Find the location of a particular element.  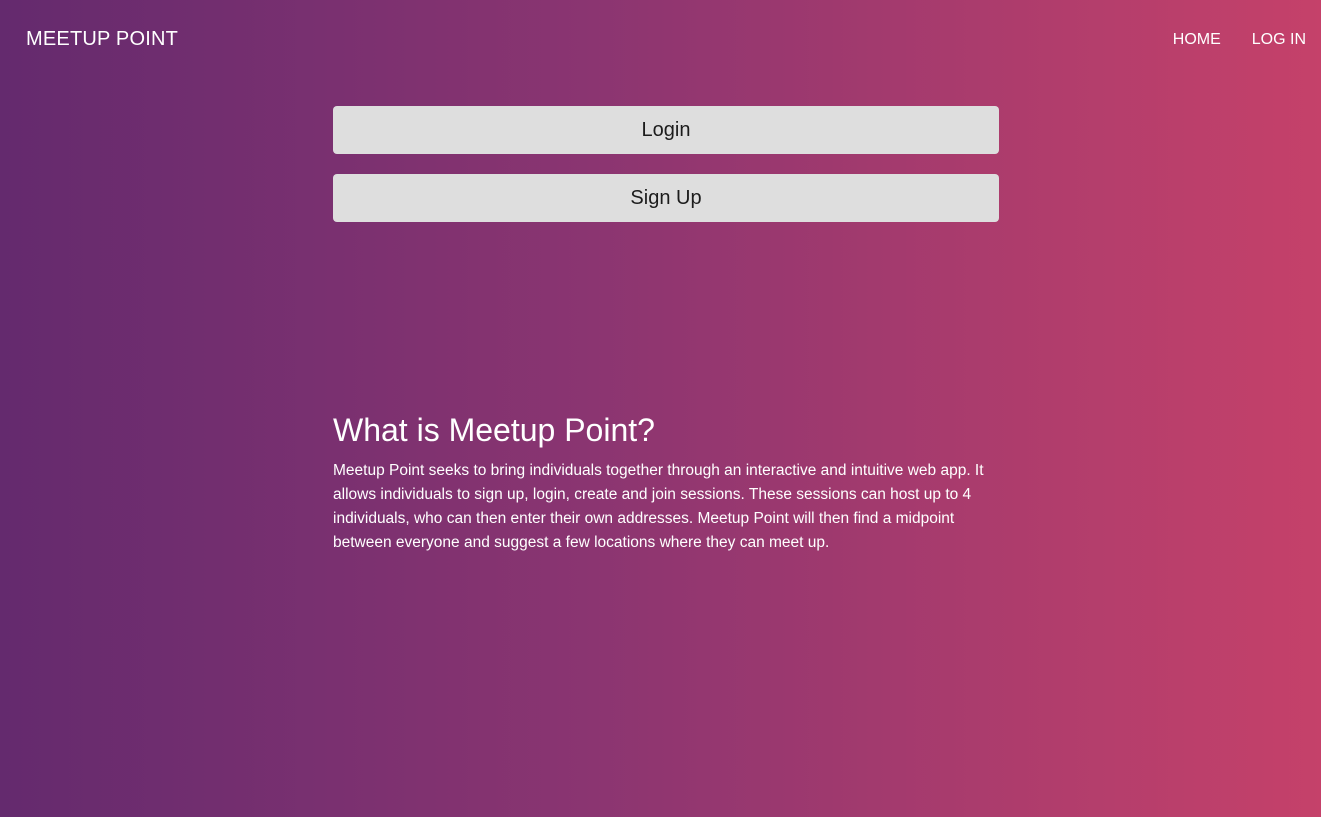

nav-home-link: HOME is located at coordinates (1197, 40).